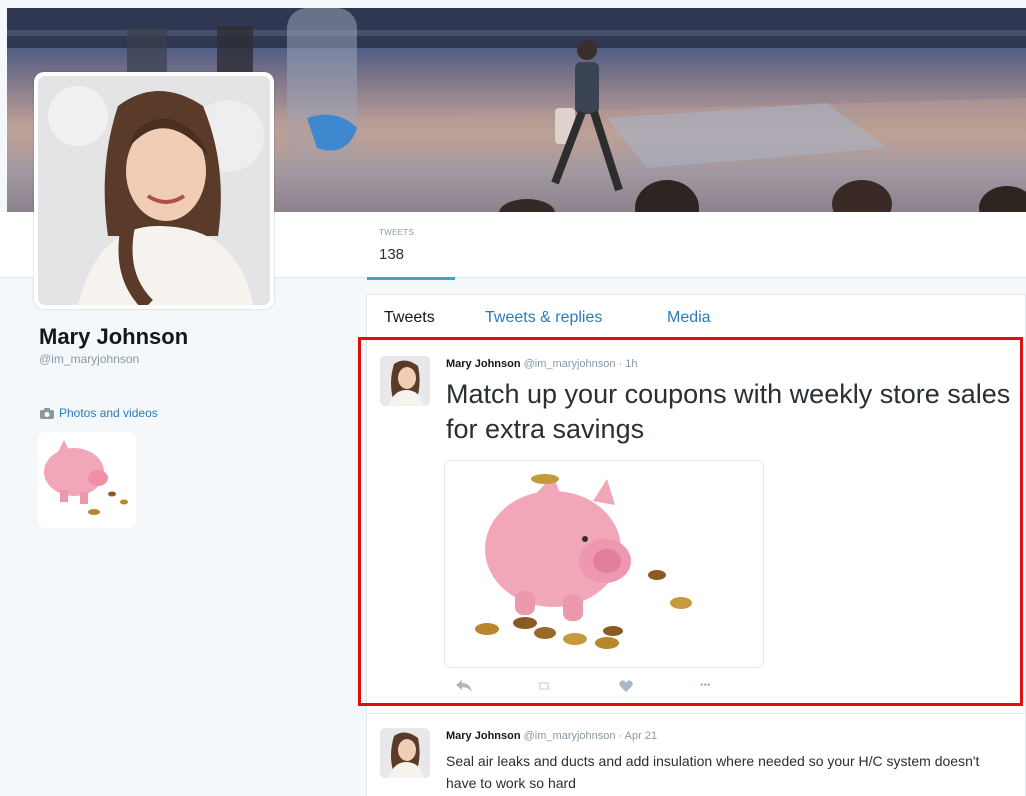  I want to click on media-thumbnail, so click(87, 480).